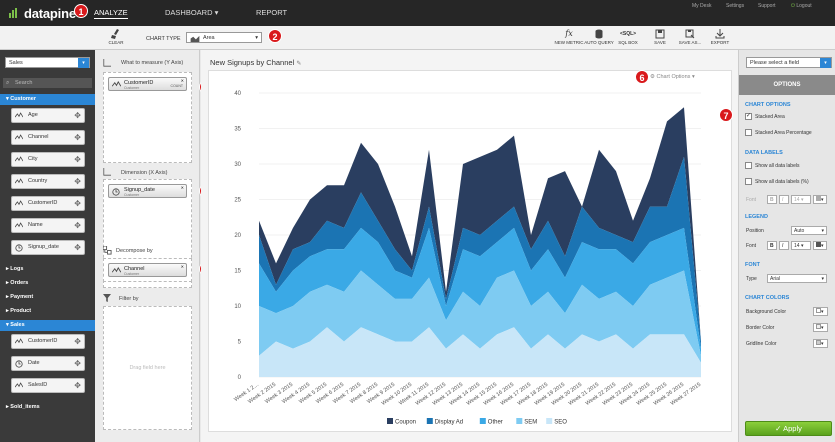  Describe the element at coordinates (789, 62) in the screenshot. I see `field-select: Please select a field ▾` at that location.